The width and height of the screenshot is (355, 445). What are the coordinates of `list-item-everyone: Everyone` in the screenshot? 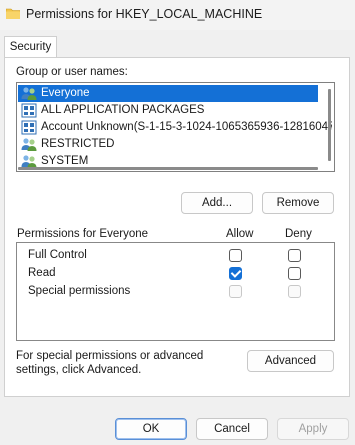 It's located at (168, 93).